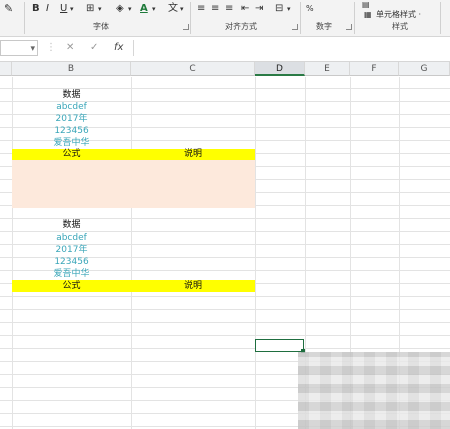 The height and width of the screenshot is (429, 450). I want to click on more-options-icon: ⋮, so click(51, 47).